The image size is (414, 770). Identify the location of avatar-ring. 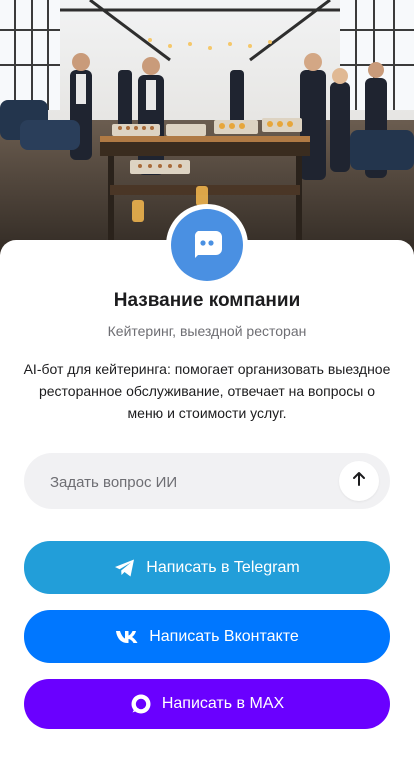
(207, 245).